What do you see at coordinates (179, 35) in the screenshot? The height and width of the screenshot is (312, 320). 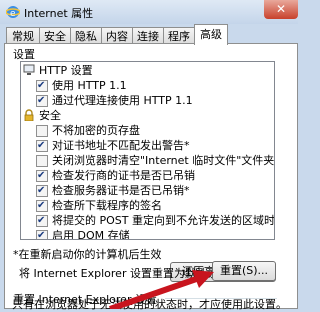 I see `tab-programs: 程序` at bounding box center [179, 35].